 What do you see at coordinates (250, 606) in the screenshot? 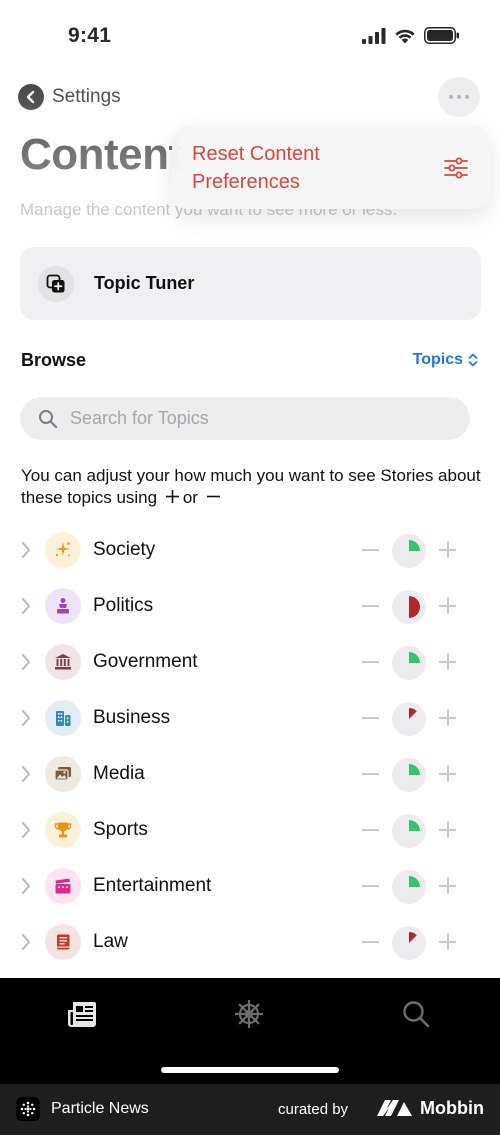
I see `topic-row: Politics` at bounding box center [250, 606].